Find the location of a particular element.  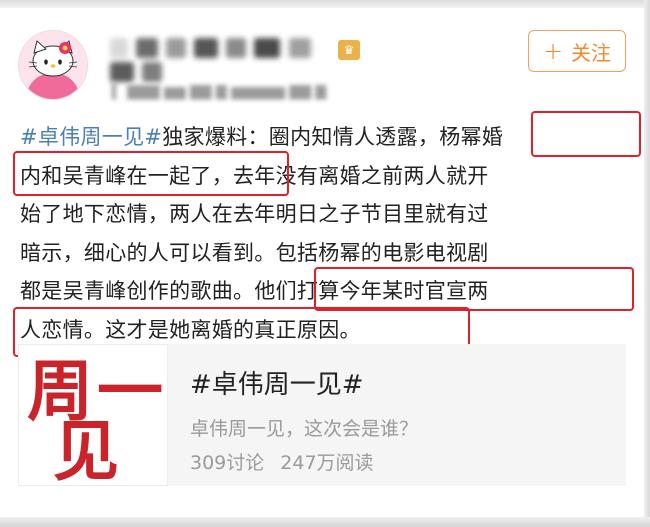

post-text-segment: 独家爆料：圈内知情人透露， is located at coordinates (301, 137).